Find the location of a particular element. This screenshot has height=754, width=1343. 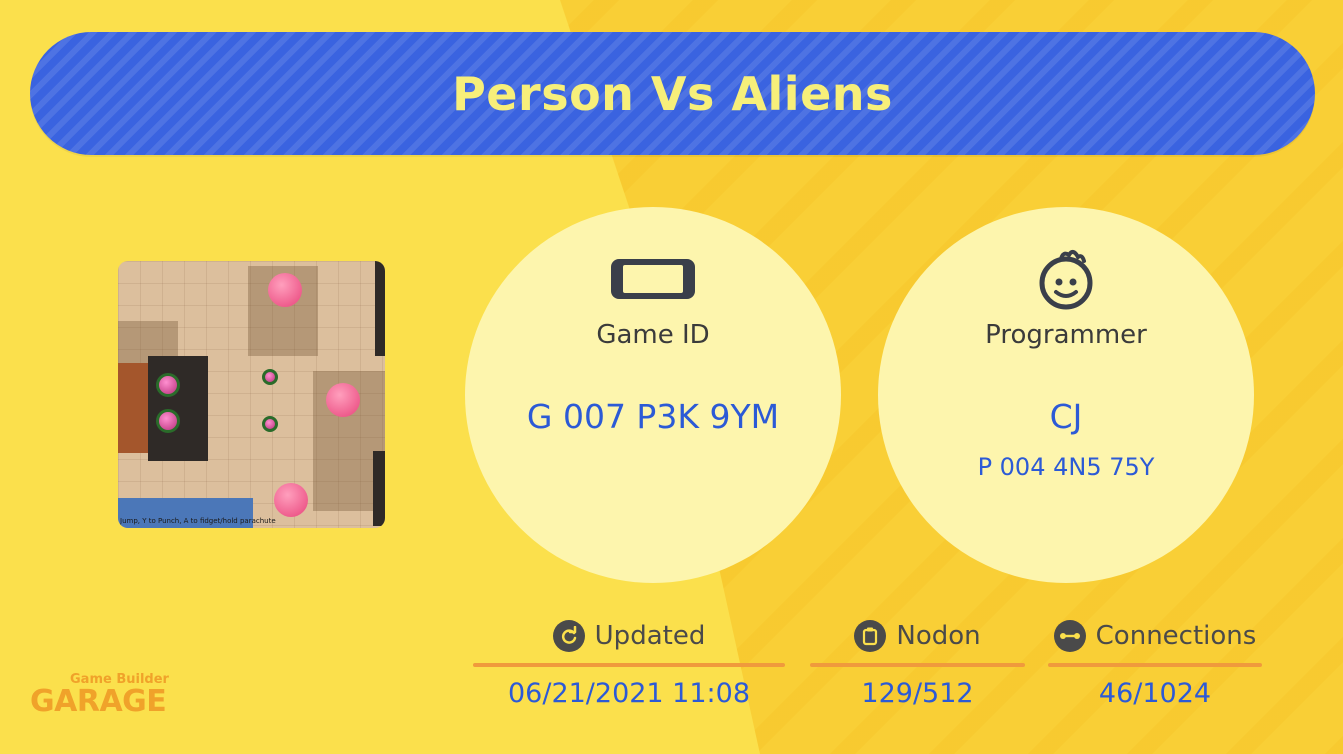

programmer-id: P 004 4N5 75Y is located at coordinates (1066, 467).